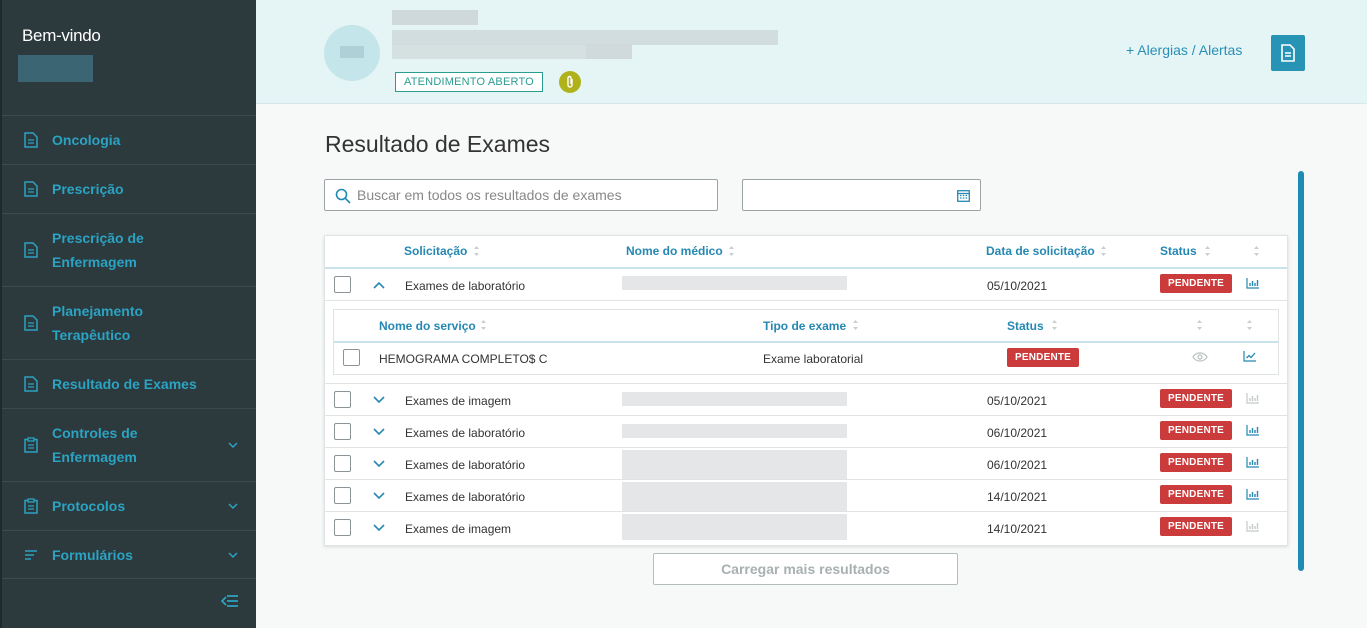 The image size is (1367, 628). Describe the element at coordinates (92, 554) in the screenshot. I see `sidebar-item-label: Formulários` at that location.